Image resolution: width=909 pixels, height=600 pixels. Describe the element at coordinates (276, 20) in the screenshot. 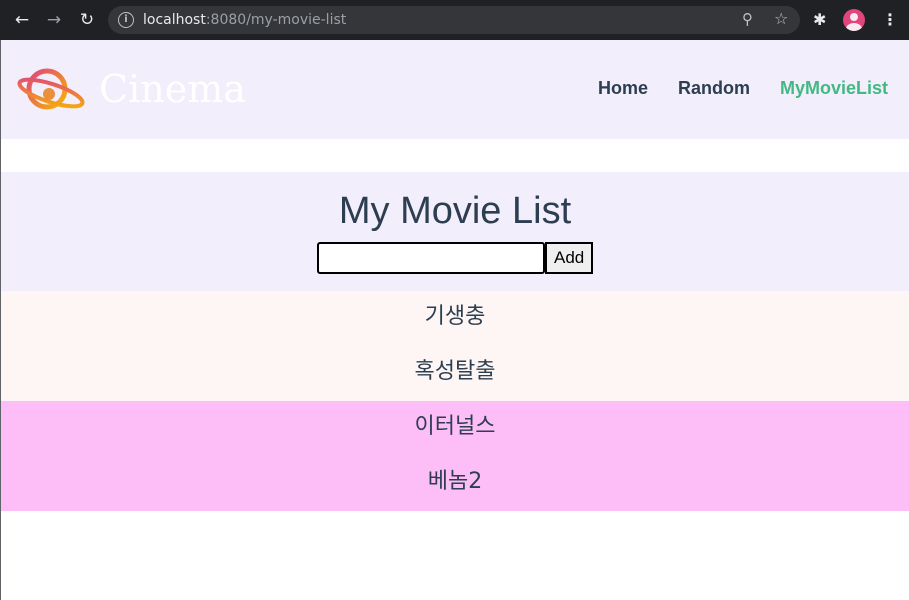

I see `url-path: :8080/my-movie-list` at that location.